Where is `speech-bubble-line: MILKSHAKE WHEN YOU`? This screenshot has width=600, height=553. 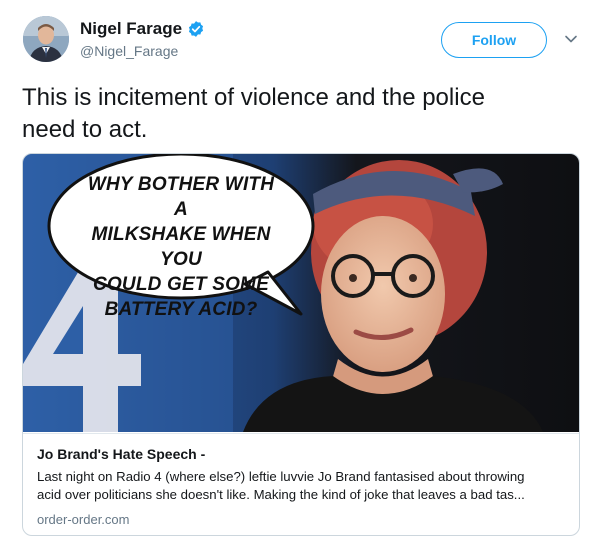
speech-bubble-line: MILKSHAKE WHEN YOU is located at coordinates (181, 247).